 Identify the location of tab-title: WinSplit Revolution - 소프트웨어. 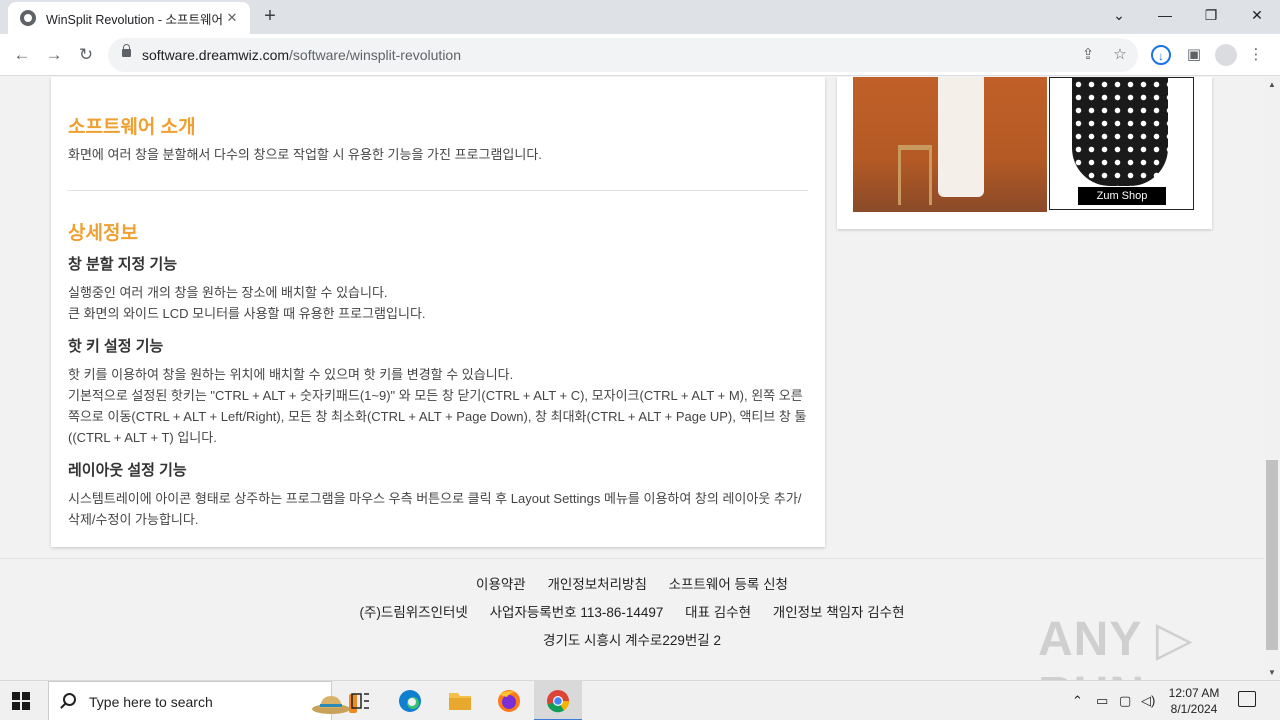
(134, 19).